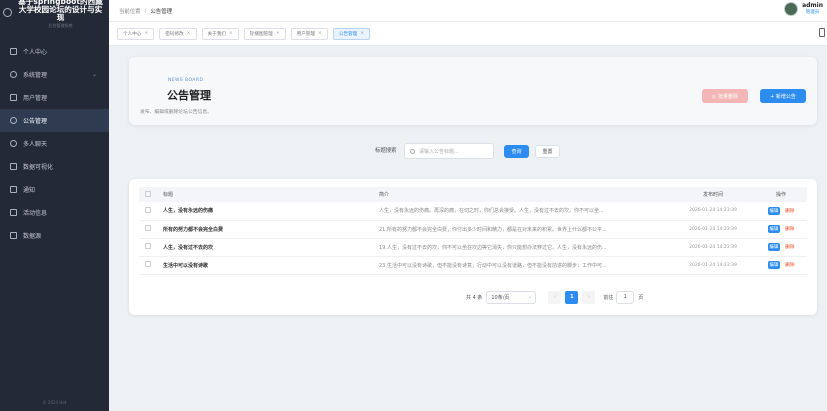  I want to click on logo-icon, so click(7, 12).